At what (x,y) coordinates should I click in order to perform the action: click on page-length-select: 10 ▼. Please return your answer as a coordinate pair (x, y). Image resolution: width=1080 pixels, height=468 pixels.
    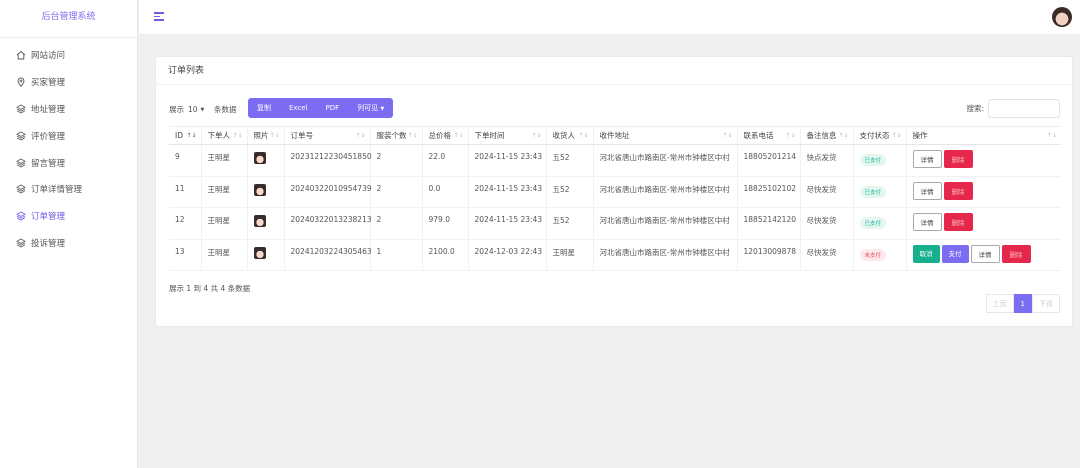
    Looking at the image, I should click on (199, 109).